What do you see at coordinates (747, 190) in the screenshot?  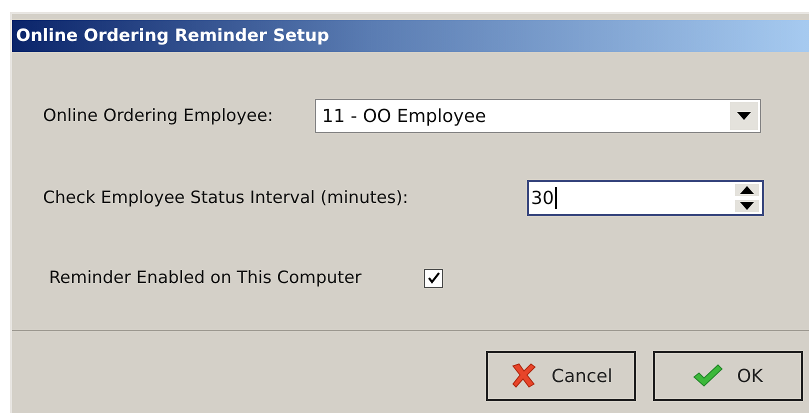 I see `spin-up-icon` at bounding box center [747, 190].